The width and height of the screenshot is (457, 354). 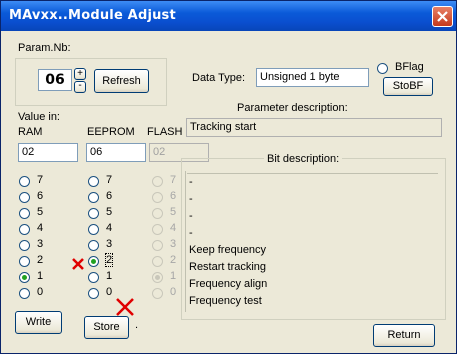 What do you see at coordinates (157, 181) in the screenshot?
I see `flash-bit-7-radio` at bounding box center [157, 181].